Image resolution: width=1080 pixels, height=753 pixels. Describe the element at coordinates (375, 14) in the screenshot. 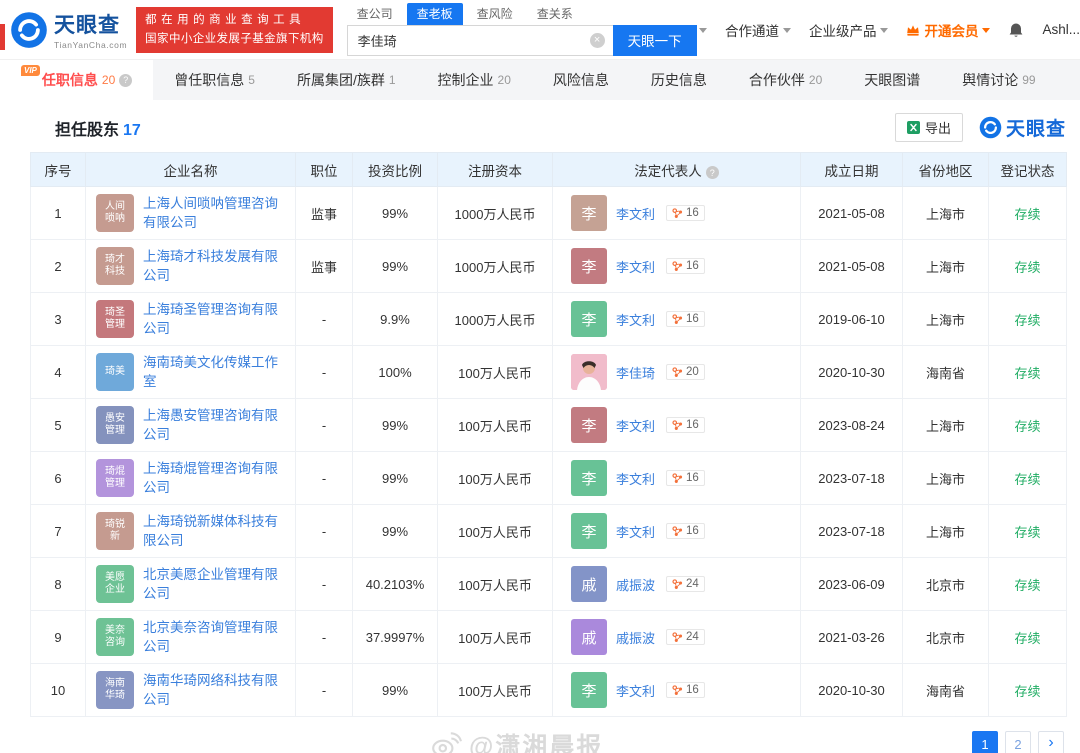

I see `search-tab-1: 查公司` at that location.